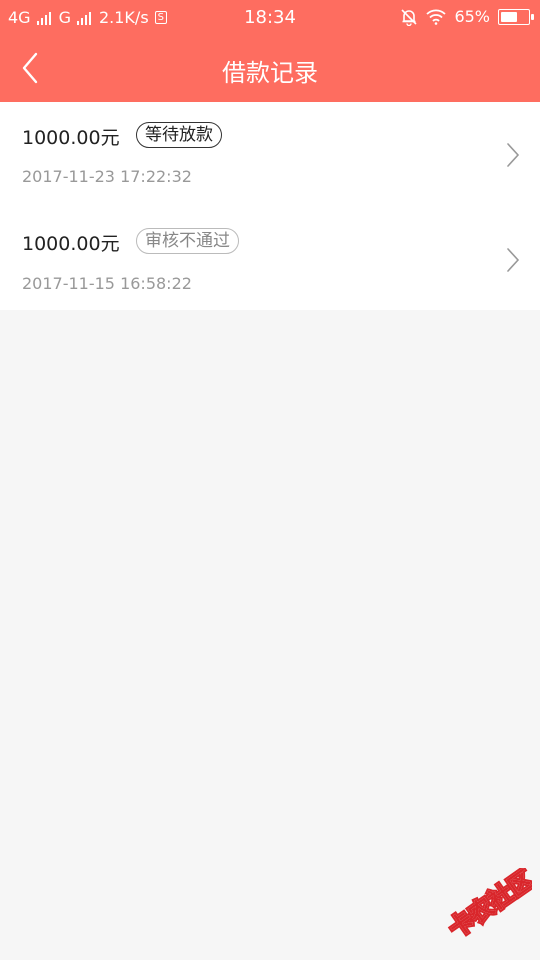  I want to click on battery-icon, so click(516, 16).